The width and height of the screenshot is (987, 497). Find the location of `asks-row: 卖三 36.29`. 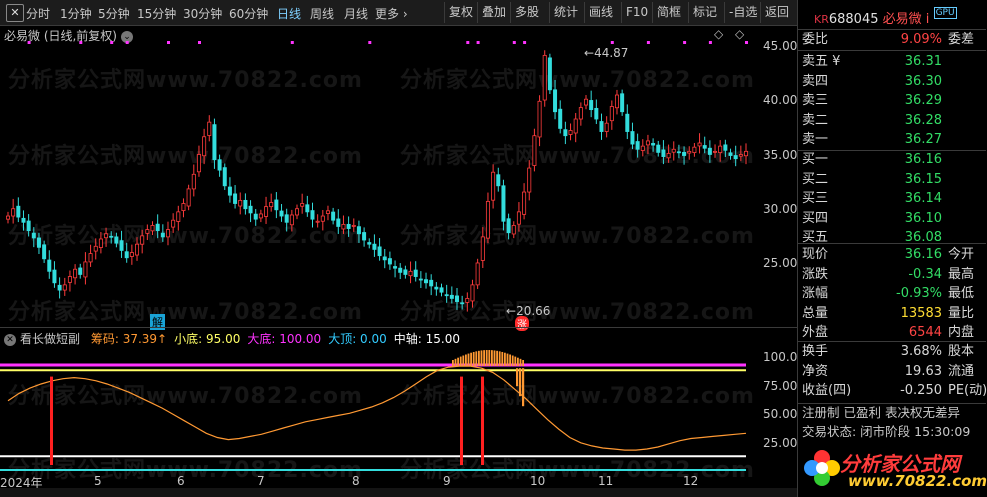

asks-row: 卖三 36.29 is located at coordinates (872, 101).